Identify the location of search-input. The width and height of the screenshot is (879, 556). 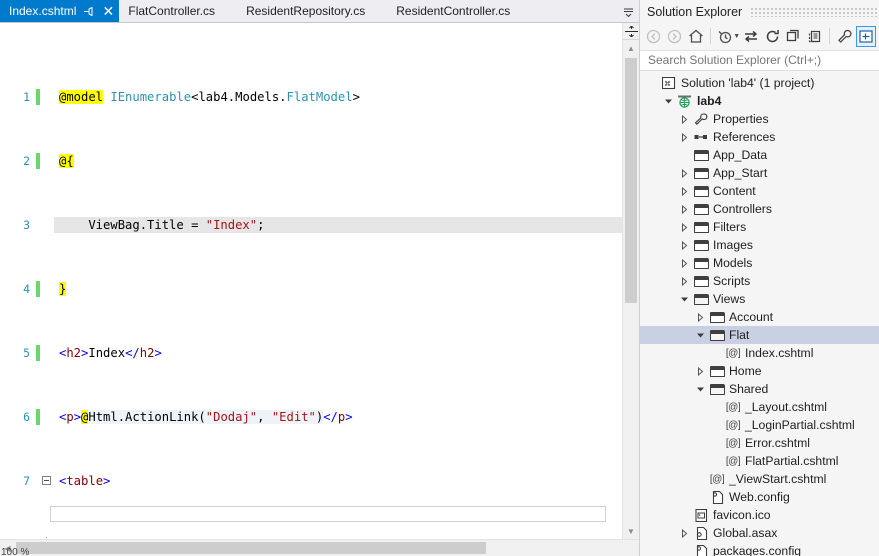
(762, 60).